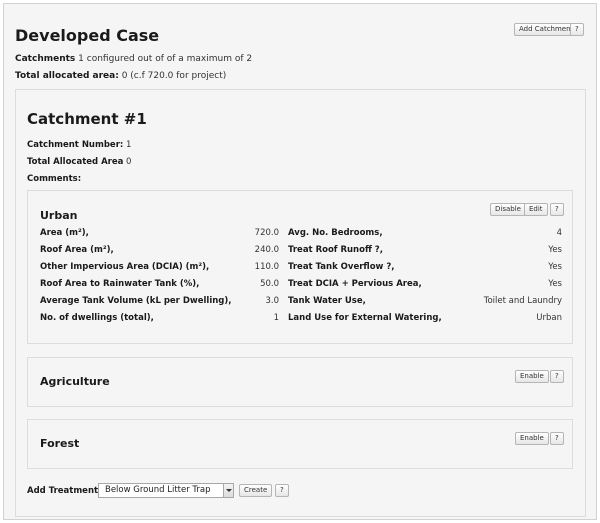 The image size is (600, 523). I want to click on comments-label: Comments:, so click(54, 179).